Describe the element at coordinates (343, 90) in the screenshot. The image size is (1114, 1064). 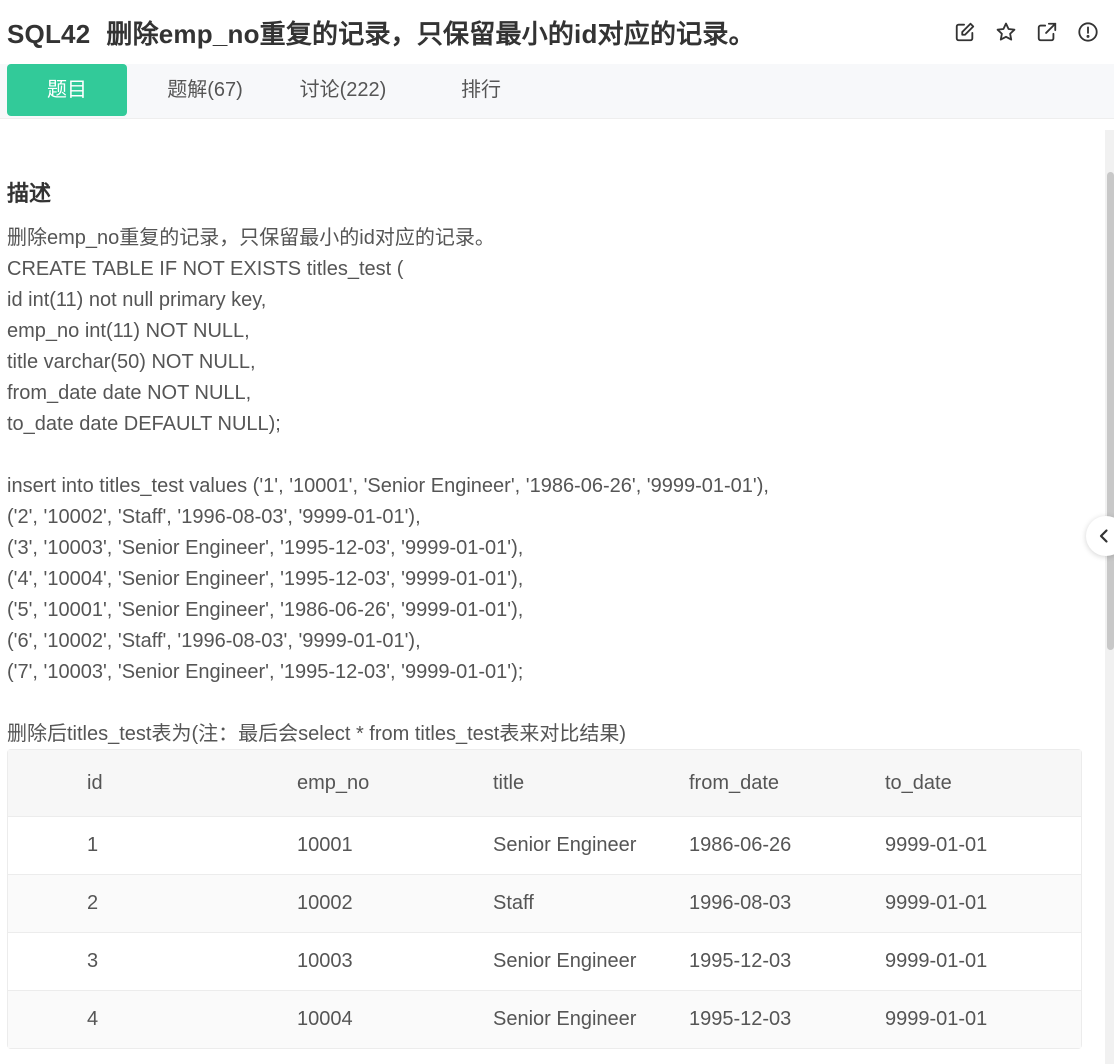
I see `tab-discussion: 讨论(222)` at that location.